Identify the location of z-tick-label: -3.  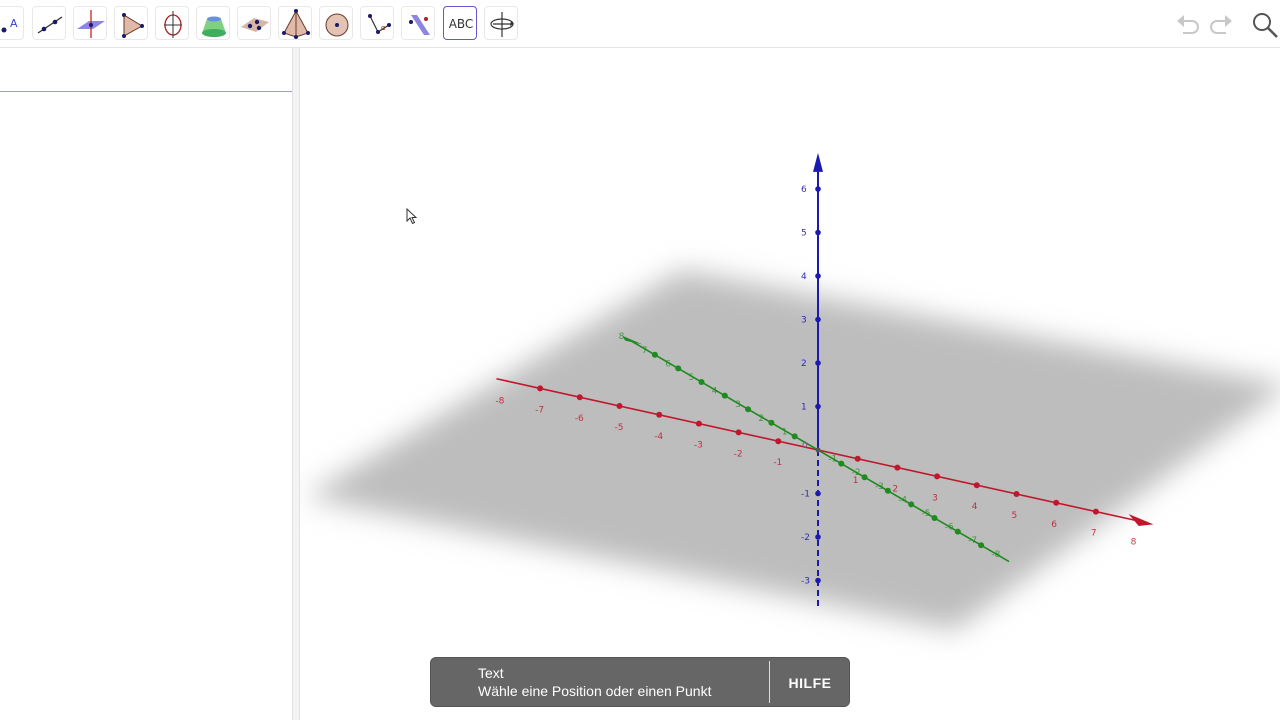
(805, 582).